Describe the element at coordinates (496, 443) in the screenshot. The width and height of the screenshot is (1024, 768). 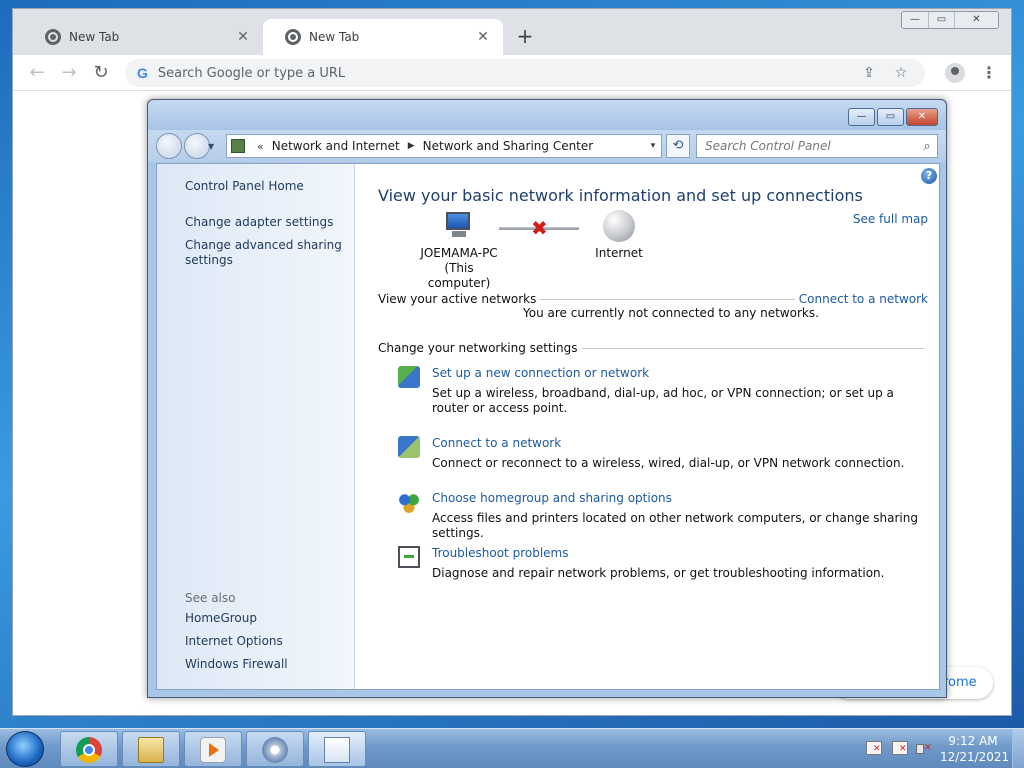
I see `task-link: Connect to a network` at that location.